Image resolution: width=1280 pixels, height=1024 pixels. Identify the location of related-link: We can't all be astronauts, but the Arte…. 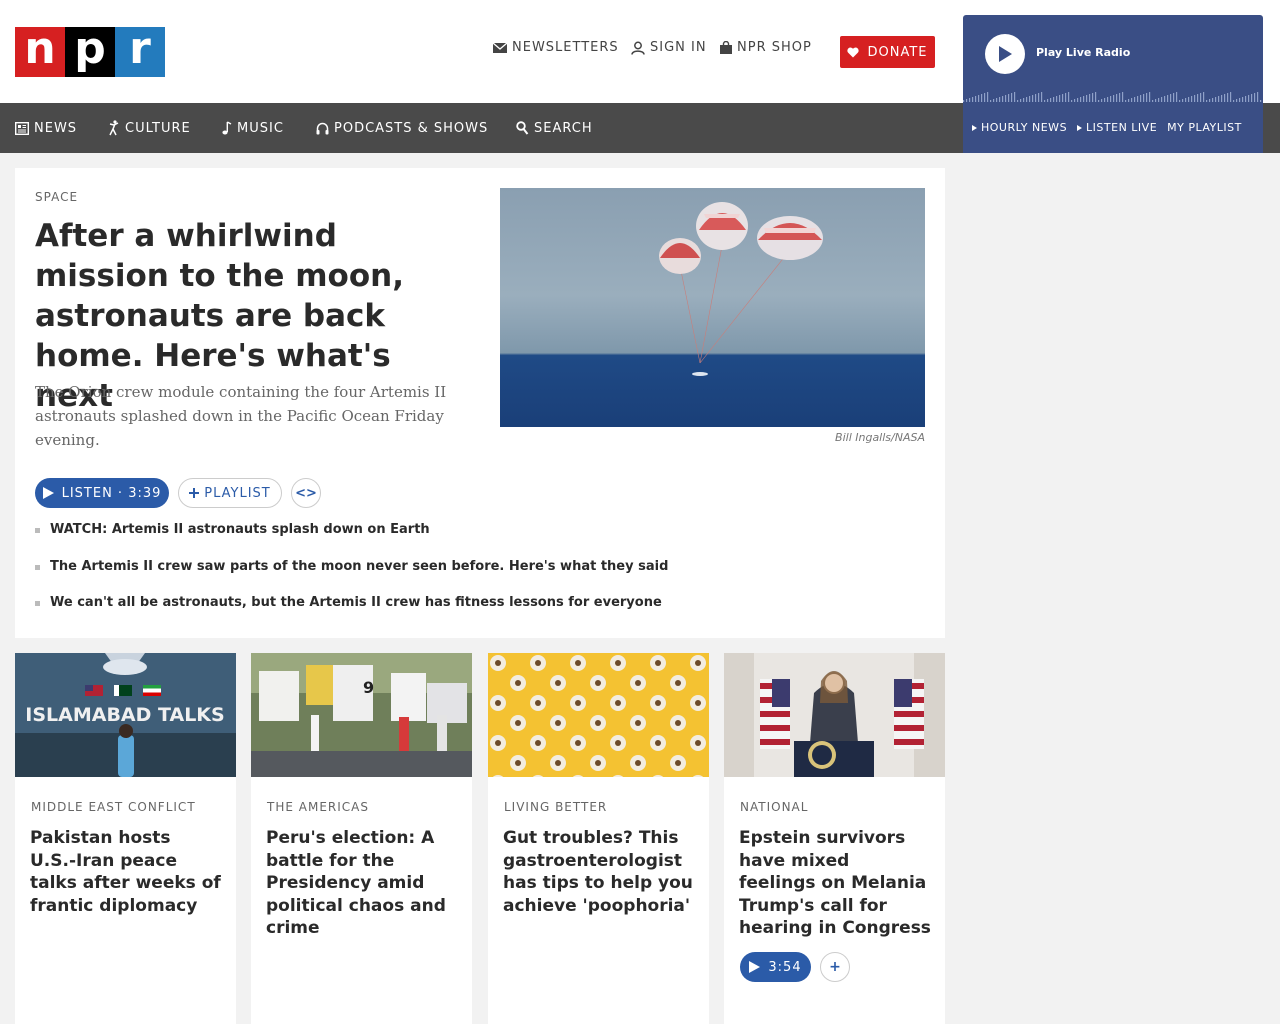
(480, 612).